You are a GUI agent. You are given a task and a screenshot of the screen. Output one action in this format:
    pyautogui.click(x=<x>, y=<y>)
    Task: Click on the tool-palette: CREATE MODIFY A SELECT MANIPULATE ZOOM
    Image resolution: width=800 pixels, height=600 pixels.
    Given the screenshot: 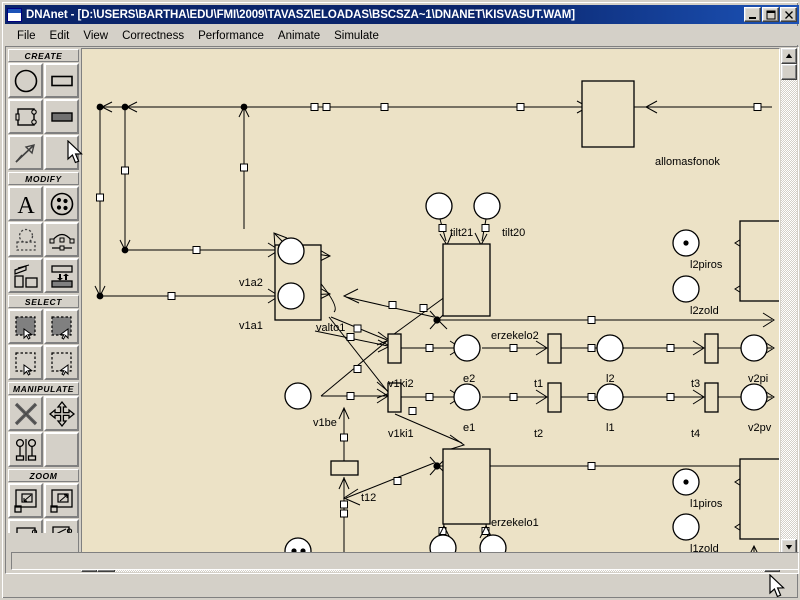 What is the action you would take?
    pyautogui.click(x=43, y=310)
    